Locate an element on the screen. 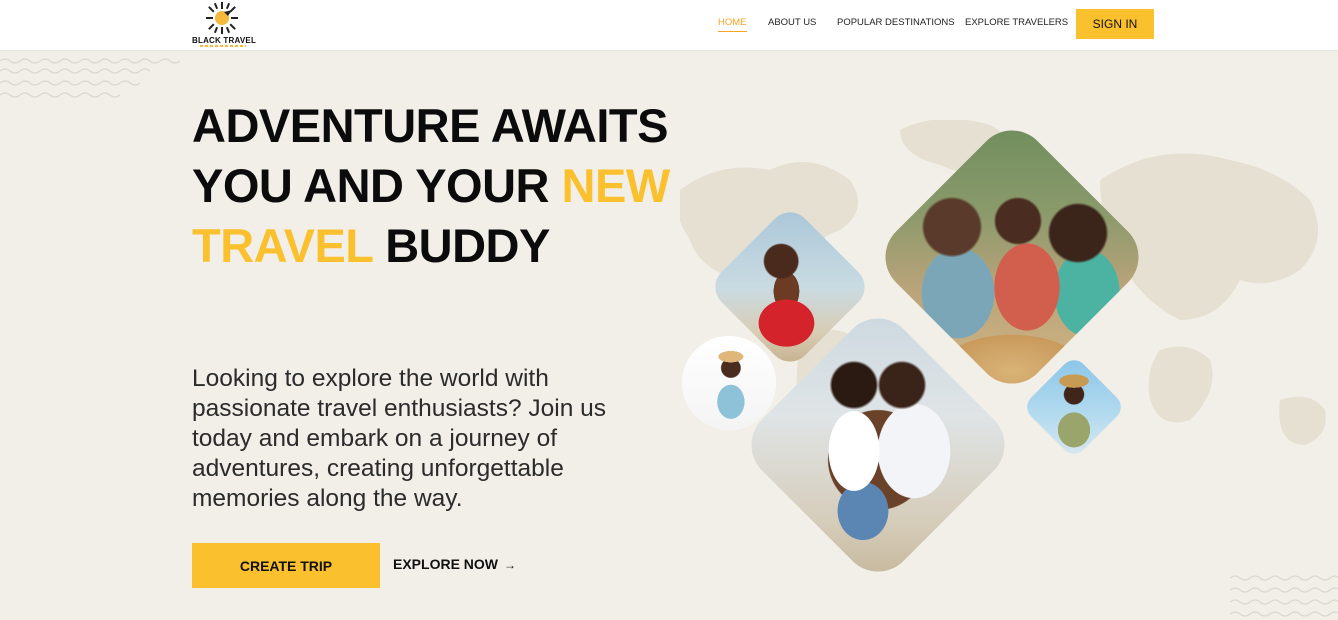  nav-home: HOME is located at coordinates (732, 24).